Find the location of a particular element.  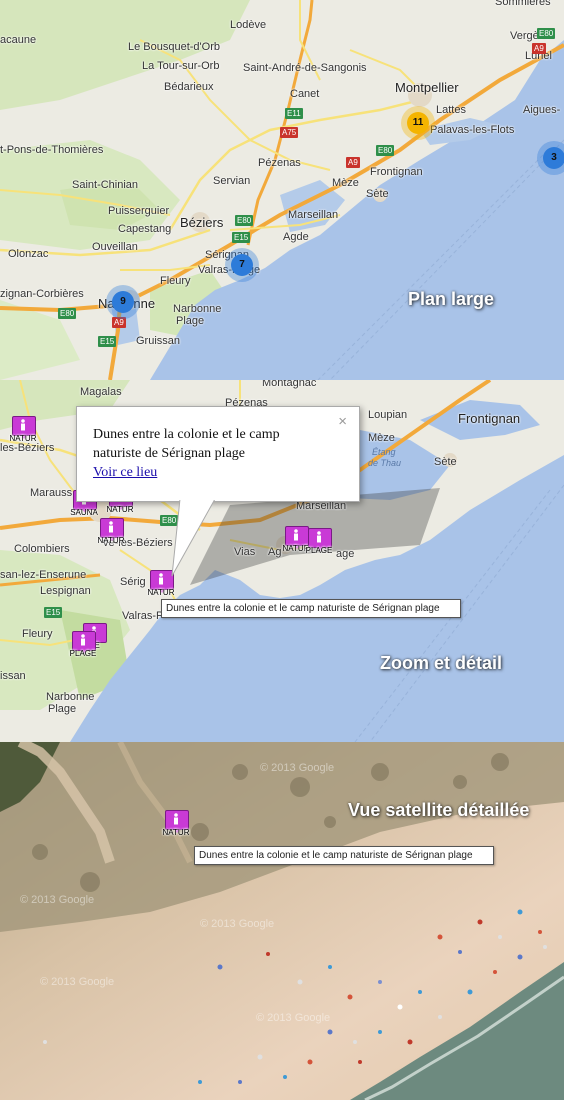

city-label: Montpellier is located at coordinates (427, 87).